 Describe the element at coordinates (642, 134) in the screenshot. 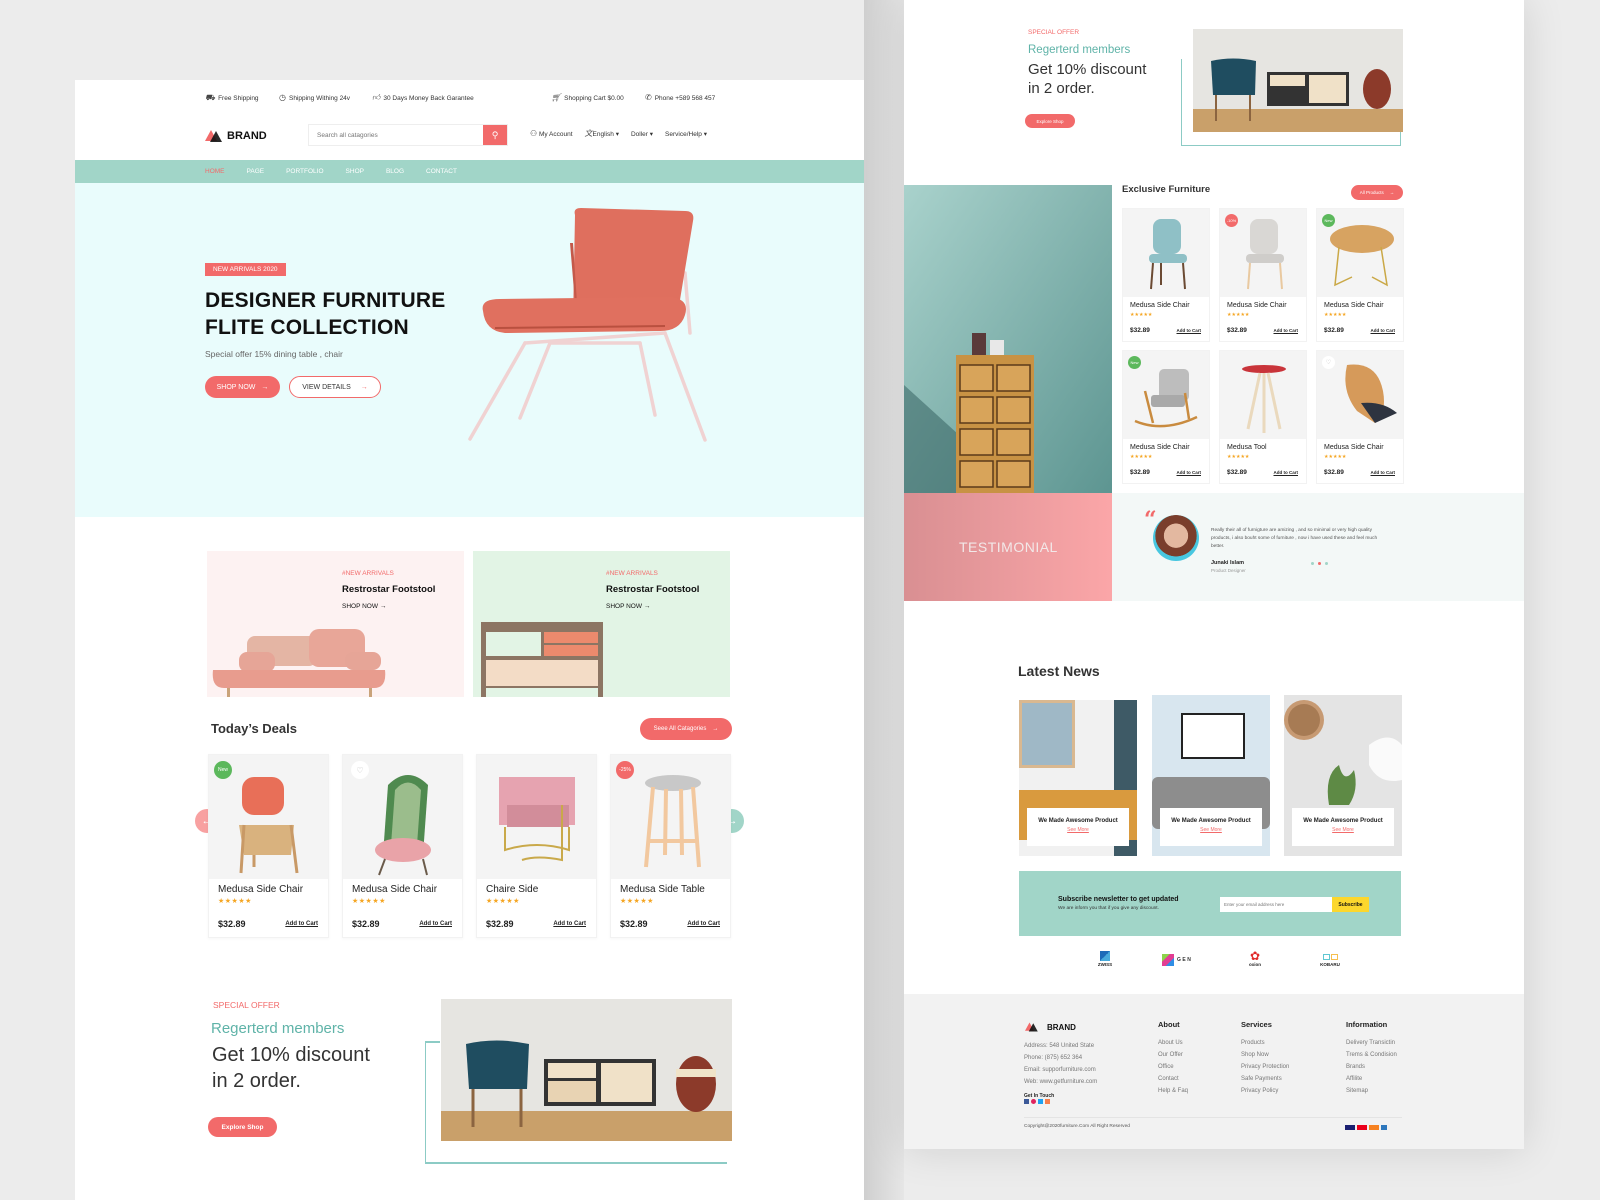

I see `currency-select: Doller ▾` at that location.